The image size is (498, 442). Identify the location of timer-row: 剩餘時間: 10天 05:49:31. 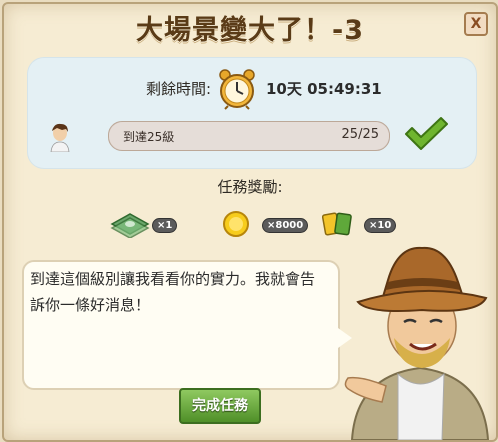
(252, 90).